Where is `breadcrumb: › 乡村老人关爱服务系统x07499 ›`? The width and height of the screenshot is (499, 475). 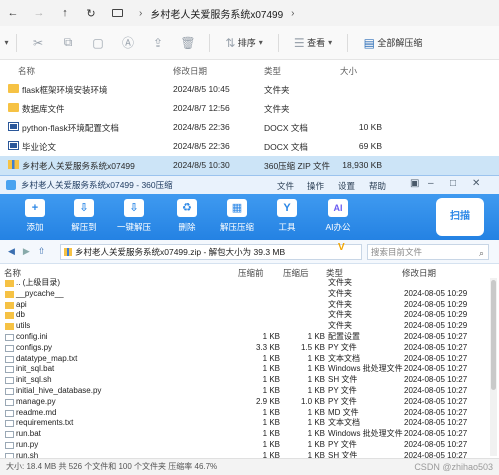 breadcrumb: › 乡村老人关爱服务系统x07499 › is located at coordinates (207, 13).